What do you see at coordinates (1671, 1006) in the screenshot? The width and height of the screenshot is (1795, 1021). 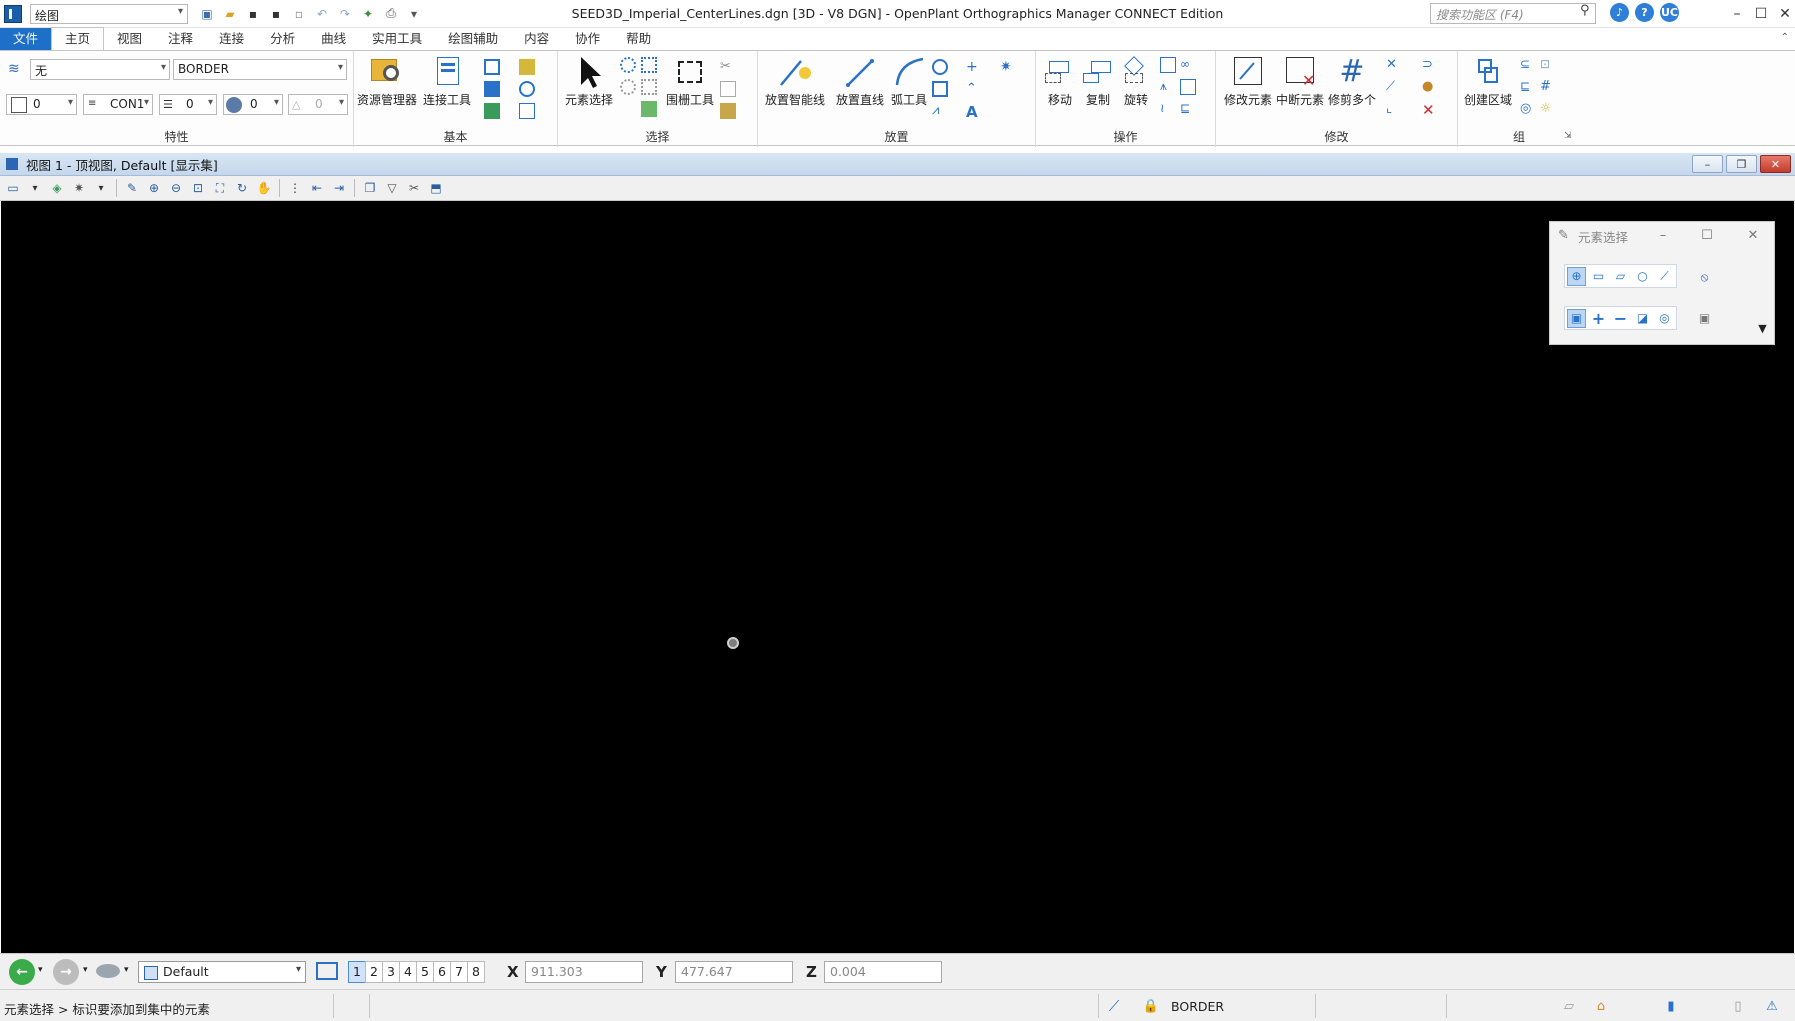 I see `file-status-icon: ▮` at bounding box center [1671, 1006].